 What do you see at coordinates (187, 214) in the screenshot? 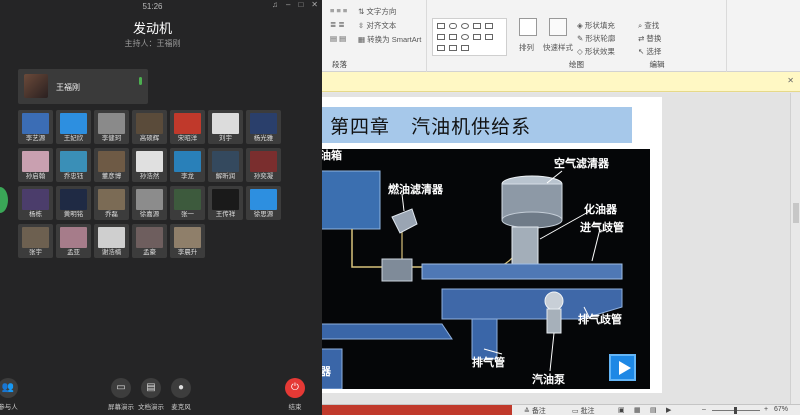
I see `participant-name: 张一` at bounding box center [187, 214].